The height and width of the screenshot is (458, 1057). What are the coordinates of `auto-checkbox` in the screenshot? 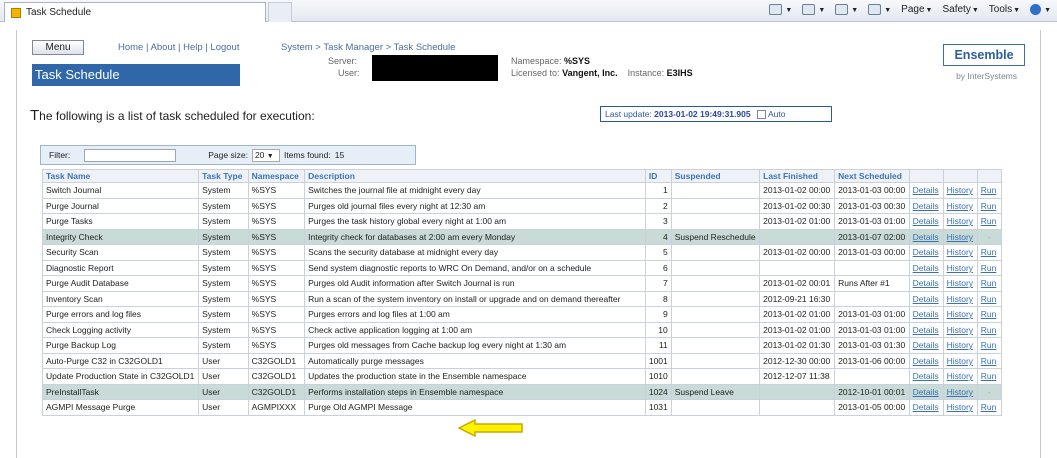 It's located at (761, 115).